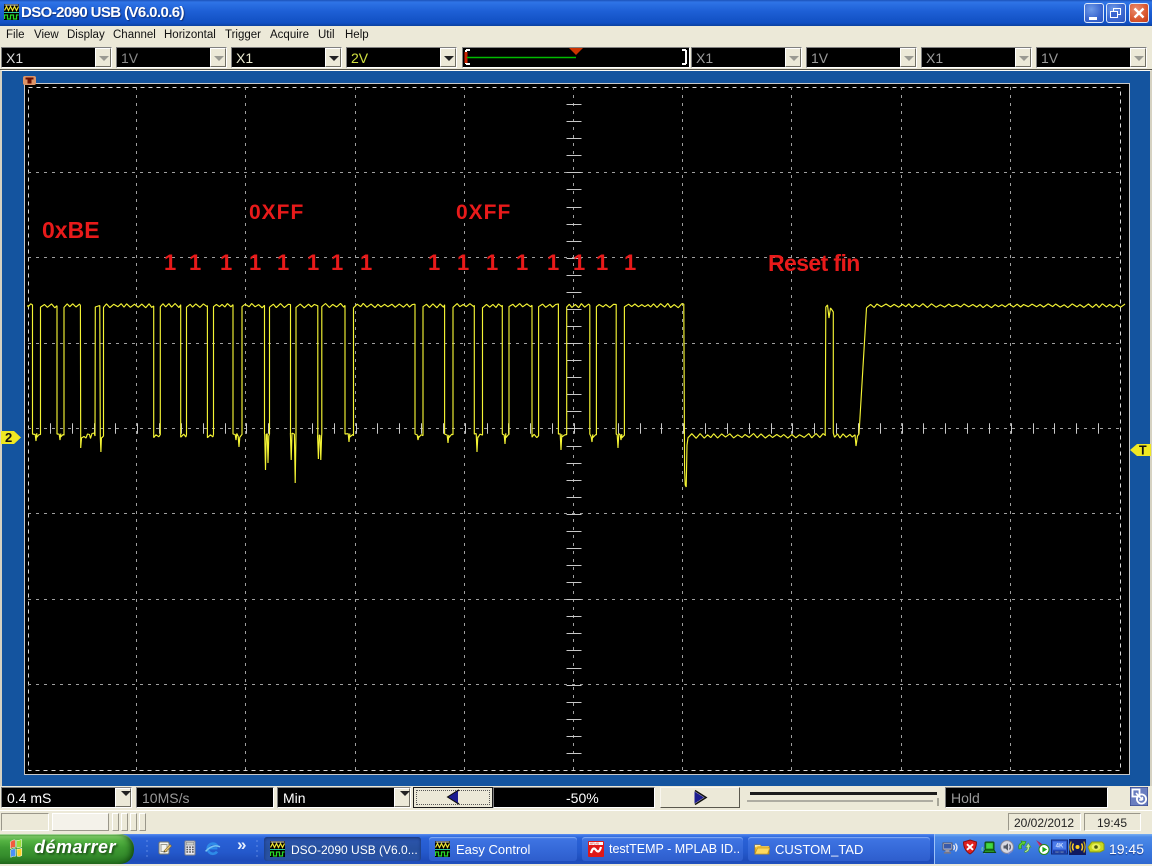  I want to click on svg-text: 4K, so click(1060, 847).